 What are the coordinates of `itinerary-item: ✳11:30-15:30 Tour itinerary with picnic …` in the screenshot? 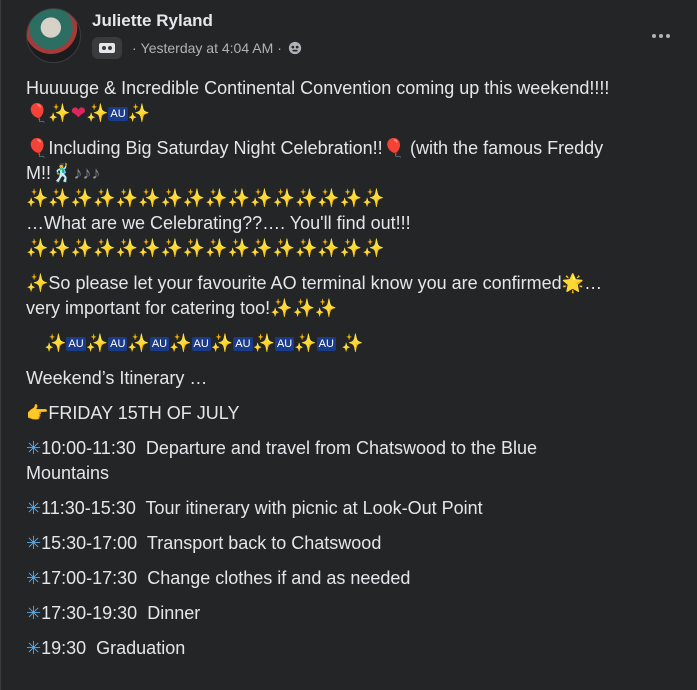 It's located at (254, 508).